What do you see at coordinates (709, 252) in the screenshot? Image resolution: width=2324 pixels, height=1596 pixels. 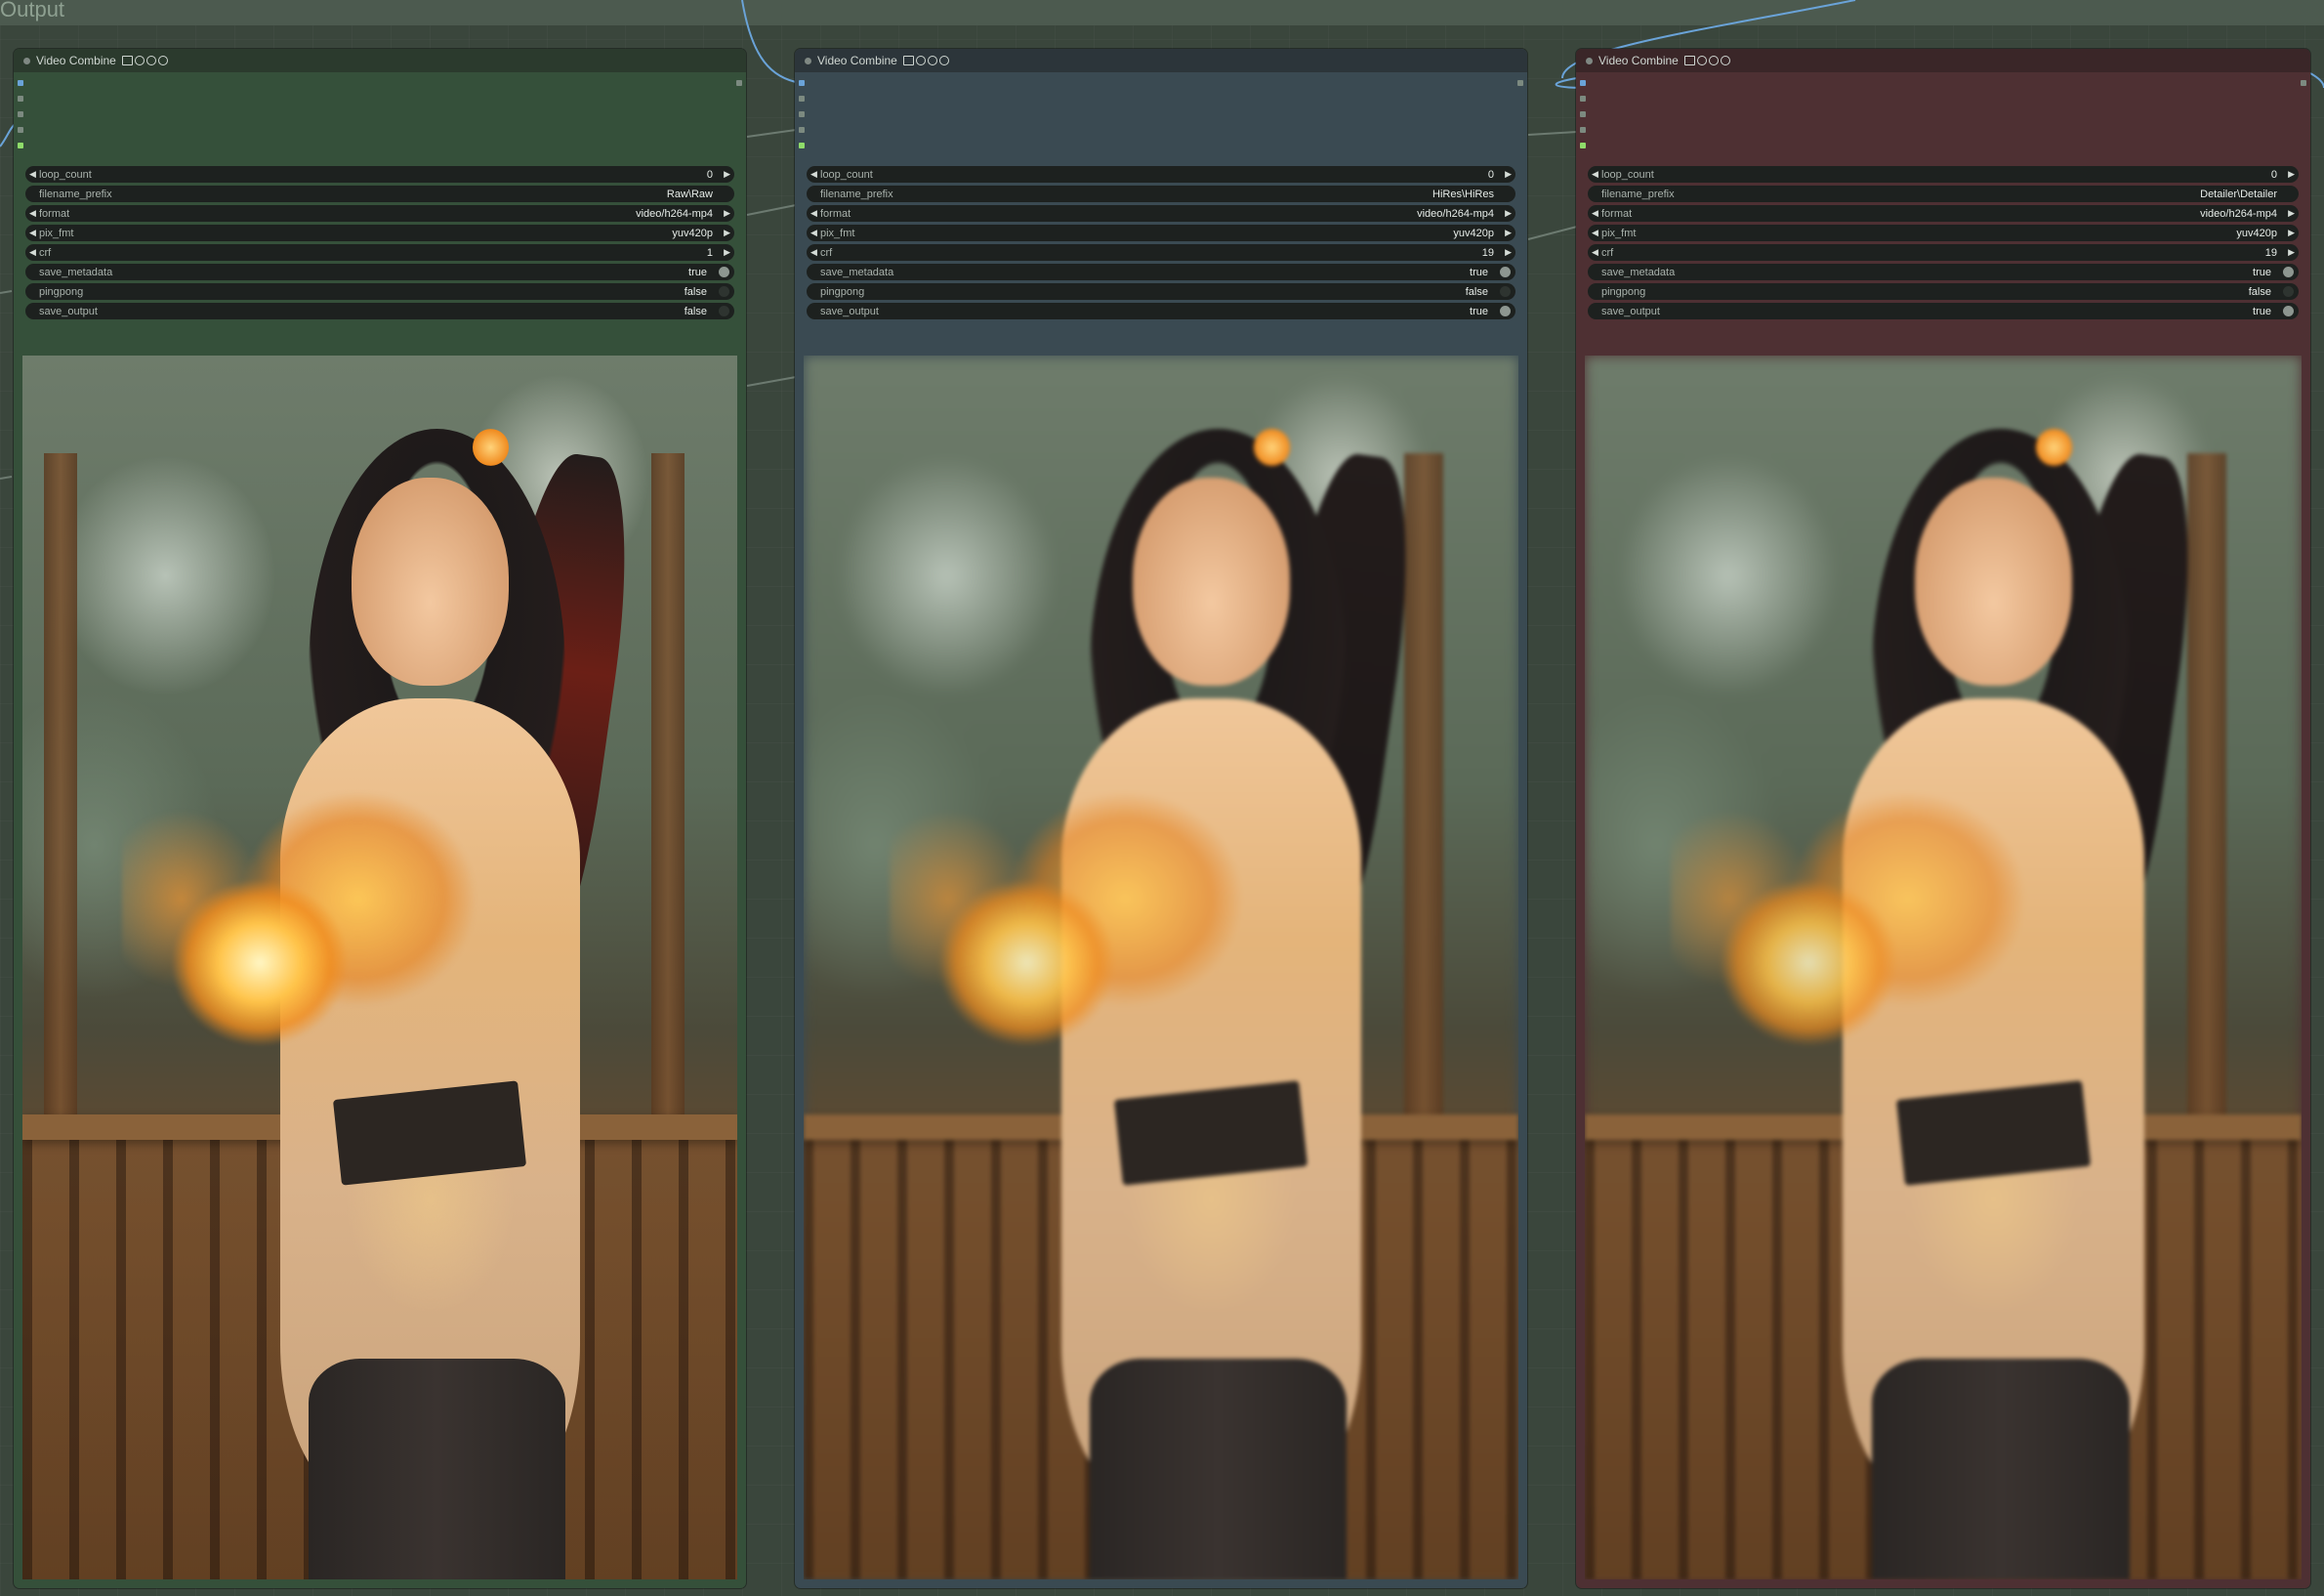 I see `widget-value: 1` at bounding box center [709, 252].